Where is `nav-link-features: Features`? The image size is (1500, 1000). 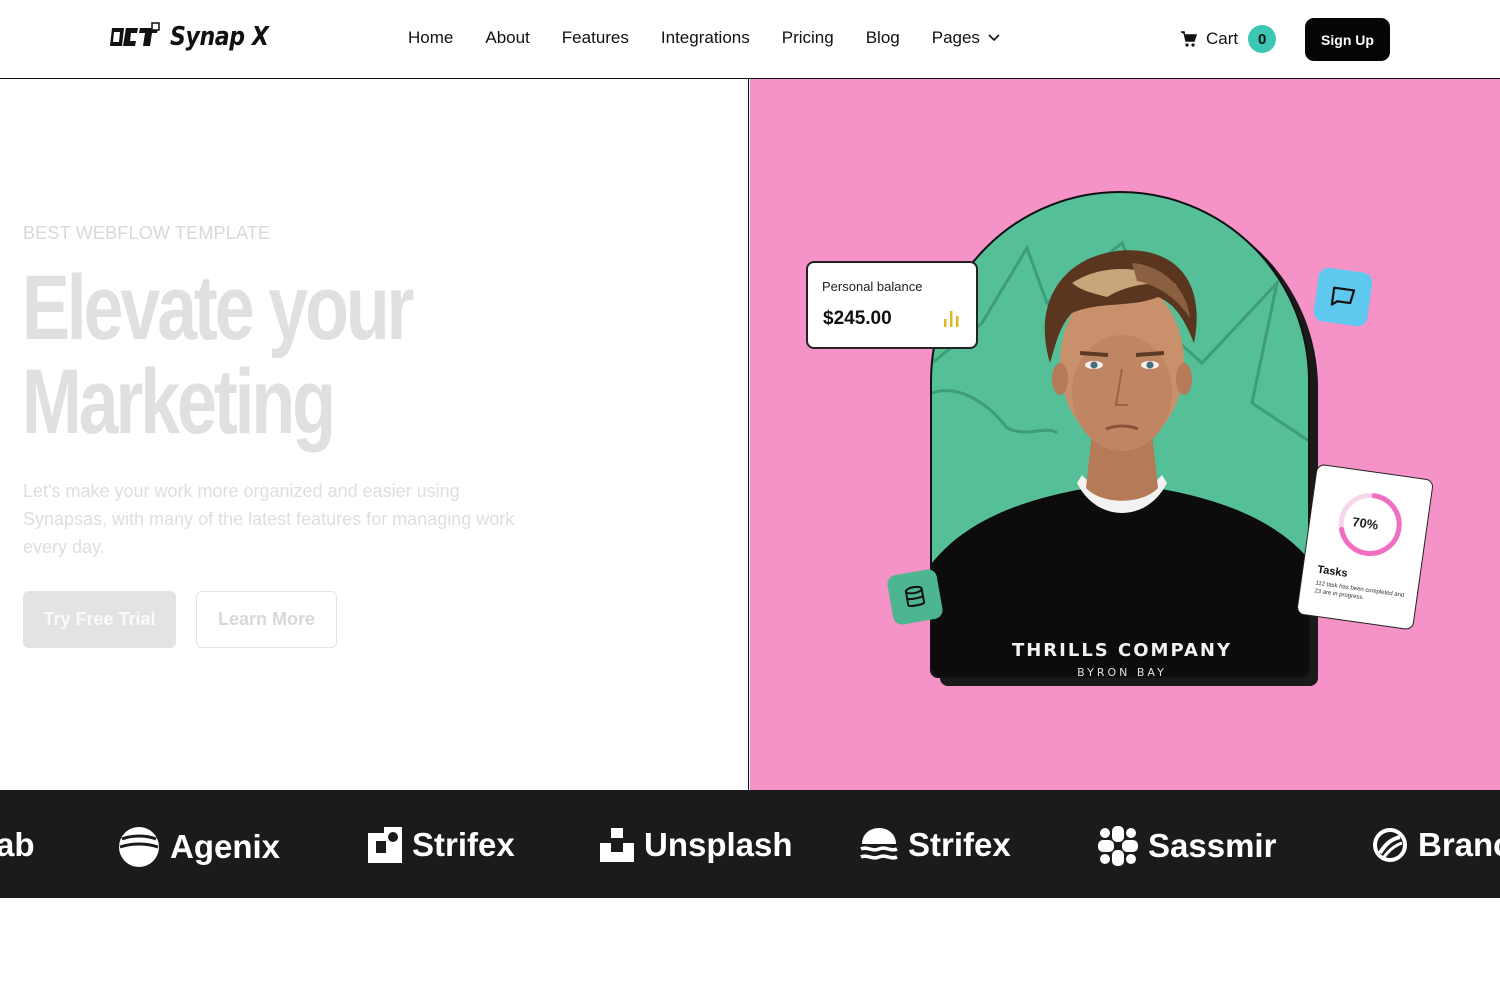
nav-link-features: Features is located at coordinates (595, 38).